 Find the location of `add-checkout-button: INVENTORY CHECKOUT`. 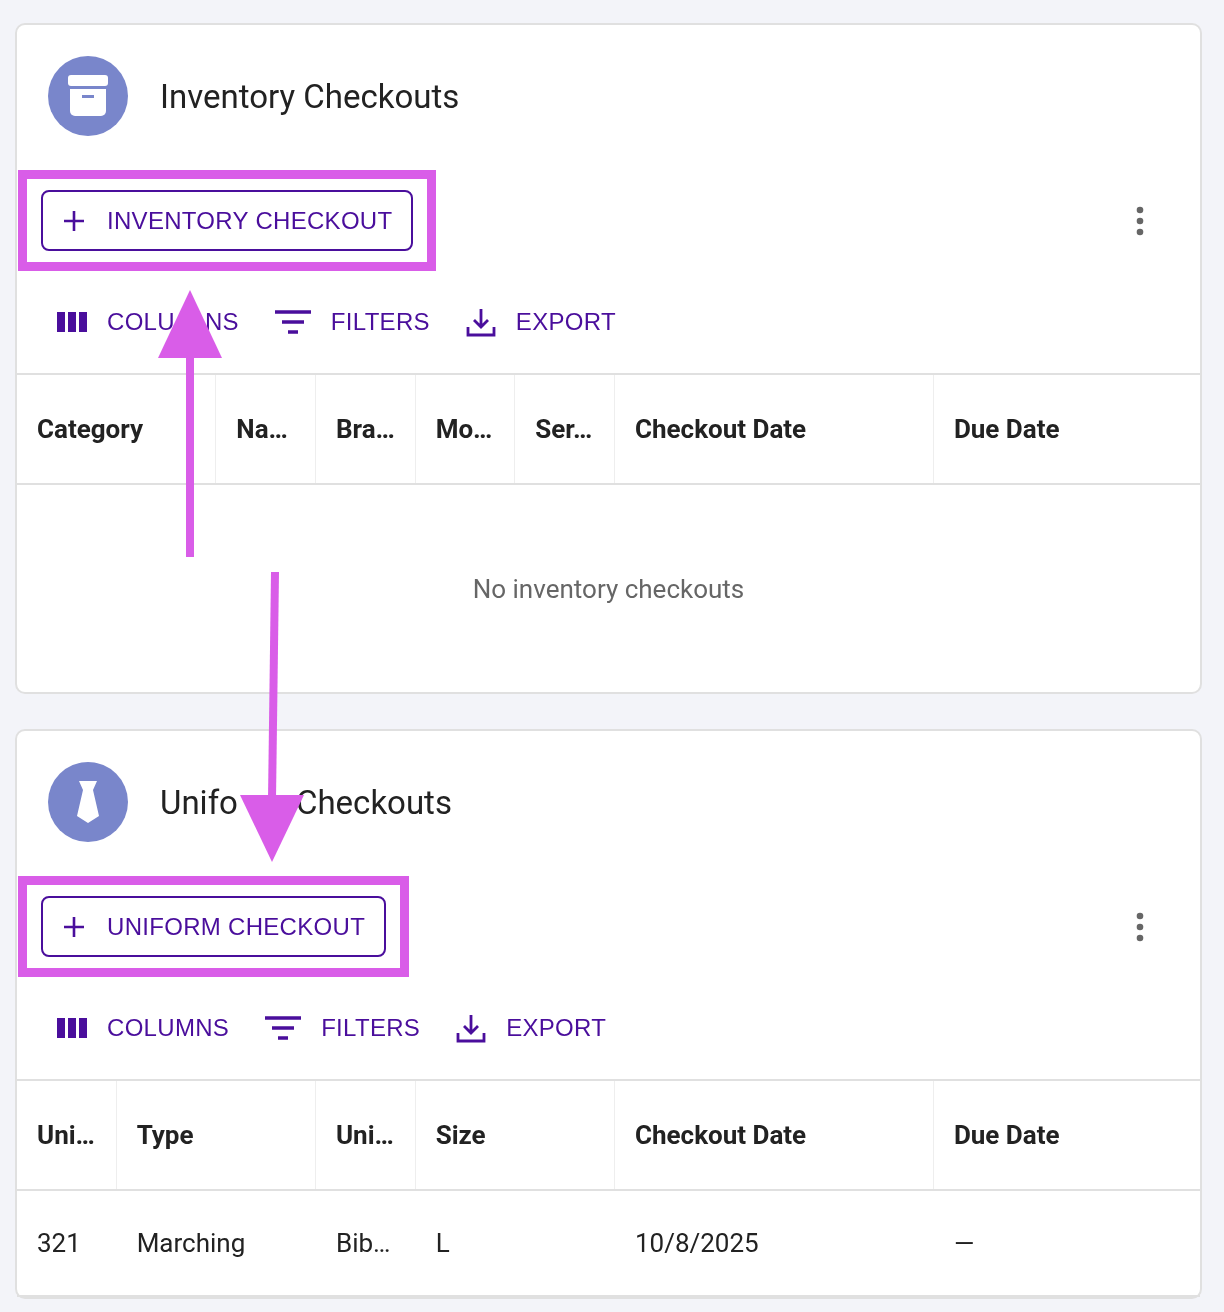

add-checkout-button: INVENTORY CHECKOUT is located at coordinates (227, 220).